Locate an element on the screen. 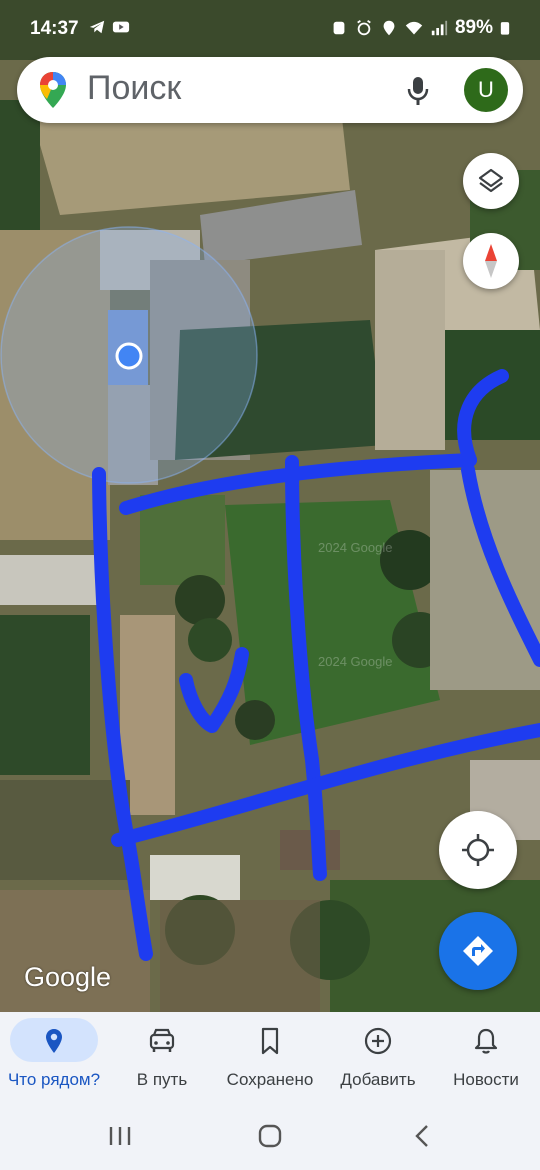 This screenshot has height=1170, width=540. google-maps-logo-icon is located at coordinates (53, 90).